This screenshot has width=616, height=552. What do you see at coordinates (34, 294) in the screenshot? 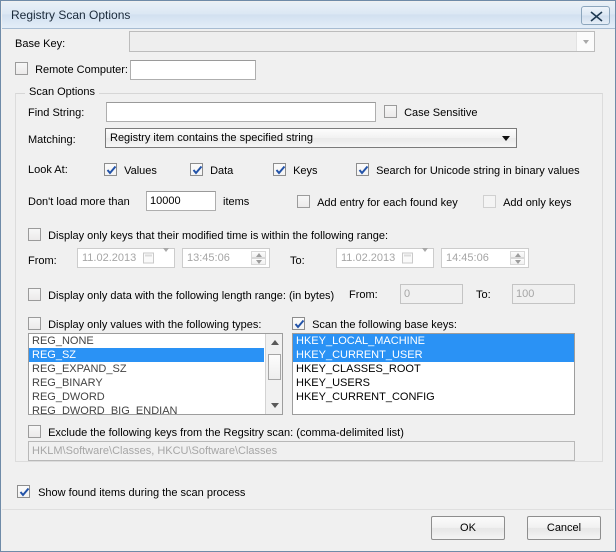
I see `data-length-range-checkbox` at bounding box center [34, 294].